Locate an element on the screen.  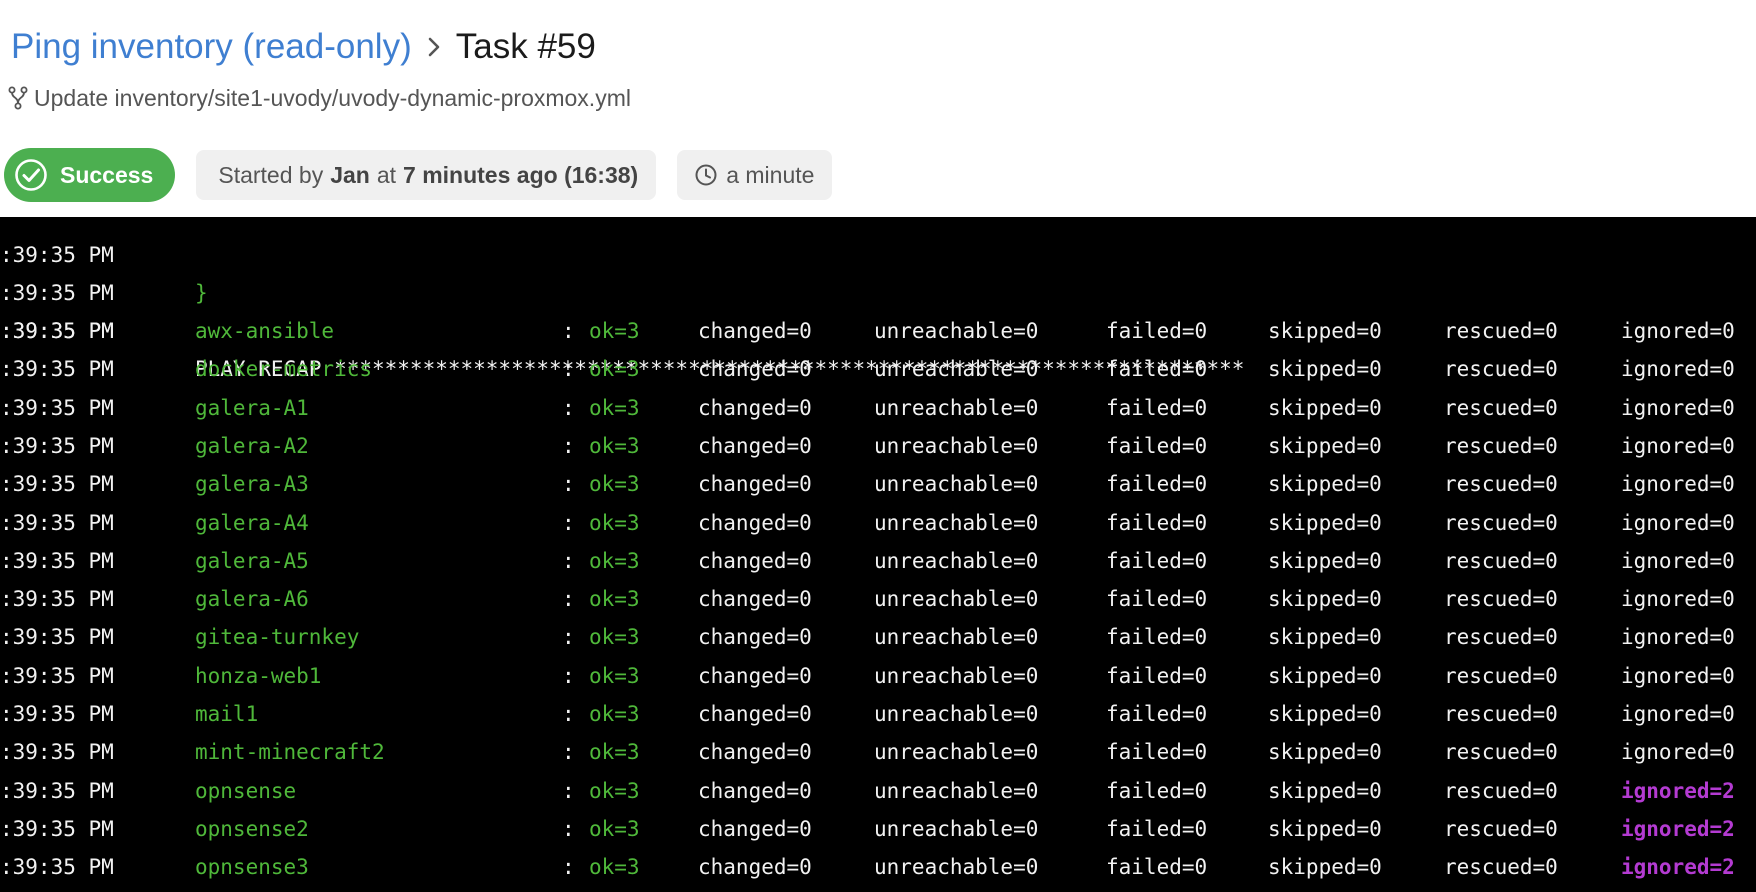
breadcrumb-template-link: Ping inventory (read-only) is located at coordinates (211, 47).